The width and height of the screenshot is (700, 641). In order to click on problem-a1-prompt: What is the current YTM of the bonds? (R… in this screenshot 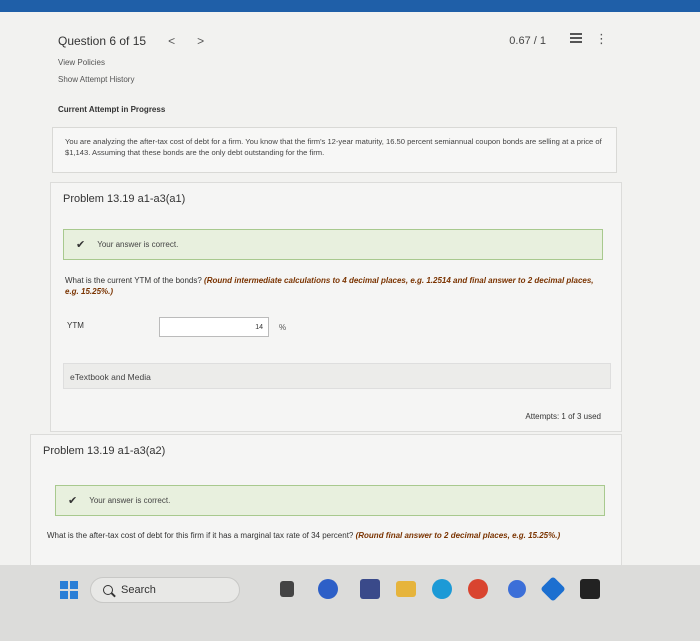, I will do `click(335, 286)`.